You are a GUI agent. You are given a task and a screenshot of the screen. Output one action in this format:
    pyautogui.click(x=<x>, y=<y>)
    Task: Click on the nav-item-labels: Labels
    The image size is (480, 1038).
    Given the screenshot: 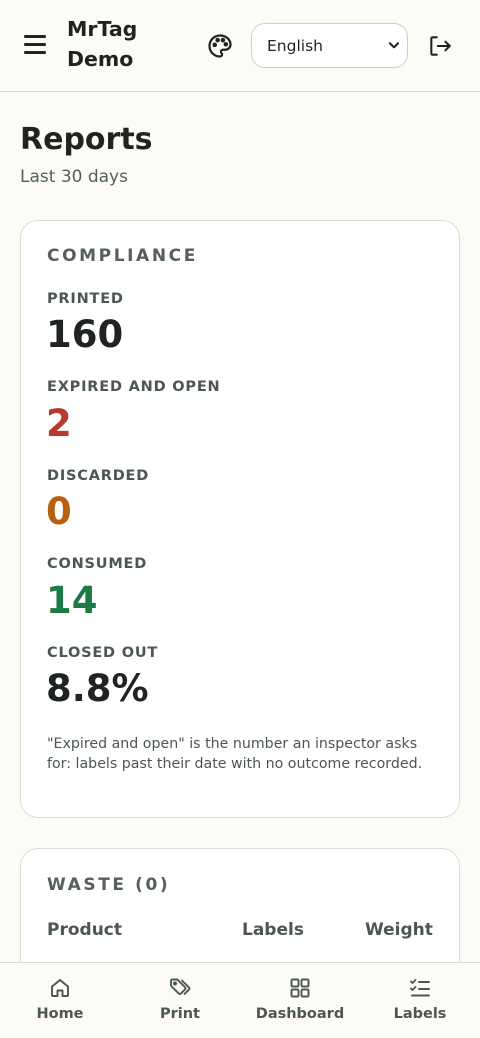 What is the action you would take?
    pyautogui.click(x=420, y=1000)
    